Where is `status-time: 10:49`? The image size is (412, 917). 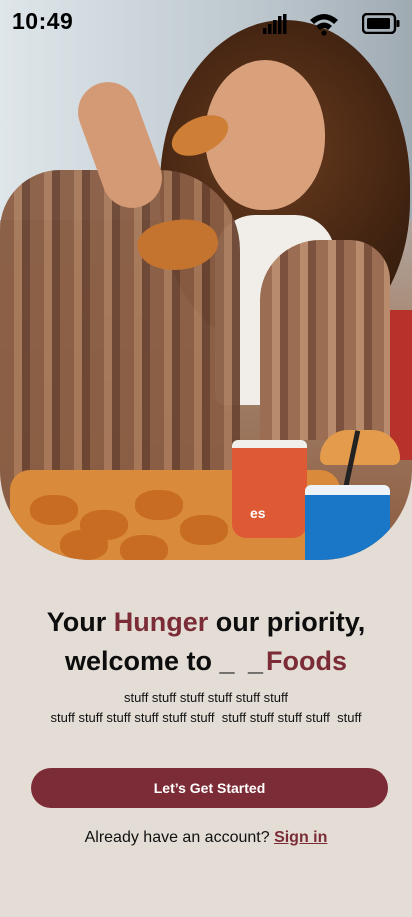 status-time: 10:49 is located at coordinates (43, 21).